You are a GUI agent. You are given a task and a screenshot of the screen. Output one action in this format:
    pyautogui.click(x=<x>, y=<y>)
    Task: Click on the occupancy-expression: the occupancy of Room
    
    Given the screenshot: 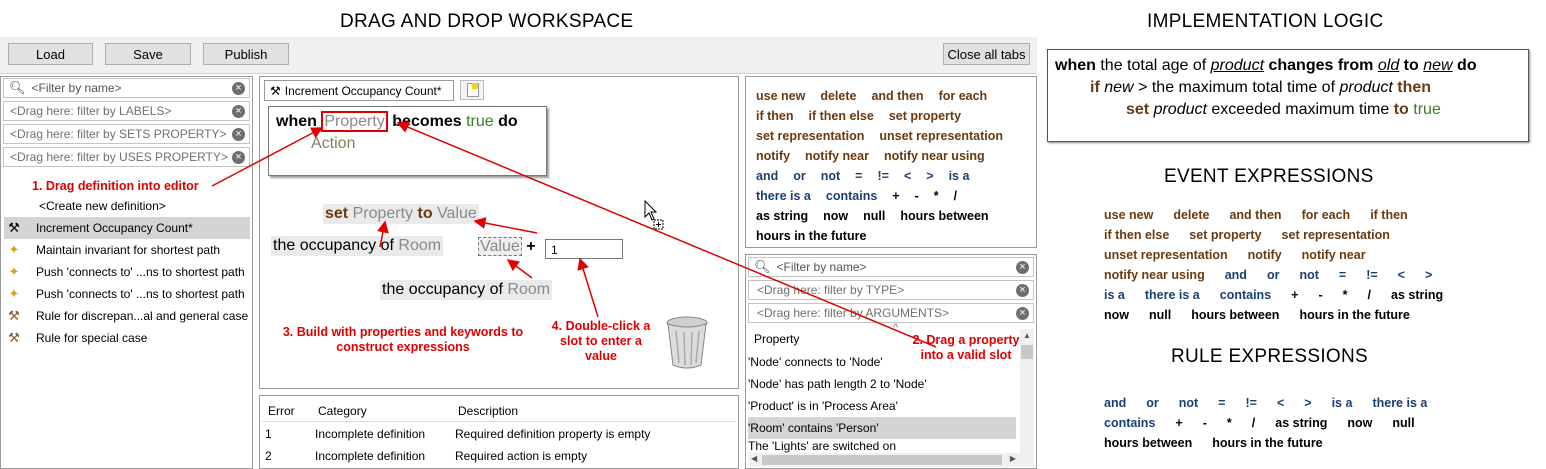 What is the action you would take?
    pyautogui.click(x=466, y=290)
    